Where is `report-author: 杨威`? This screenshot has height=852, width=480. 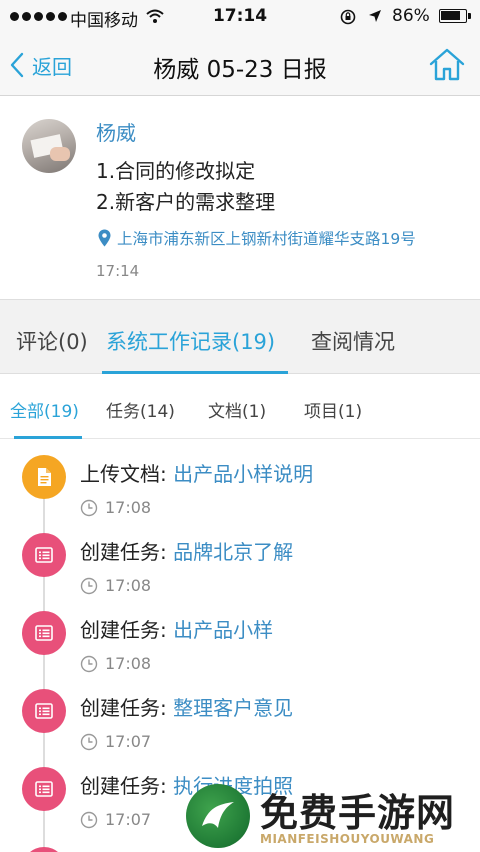 report-author: 杨威 is located at coordinates (116, 131).